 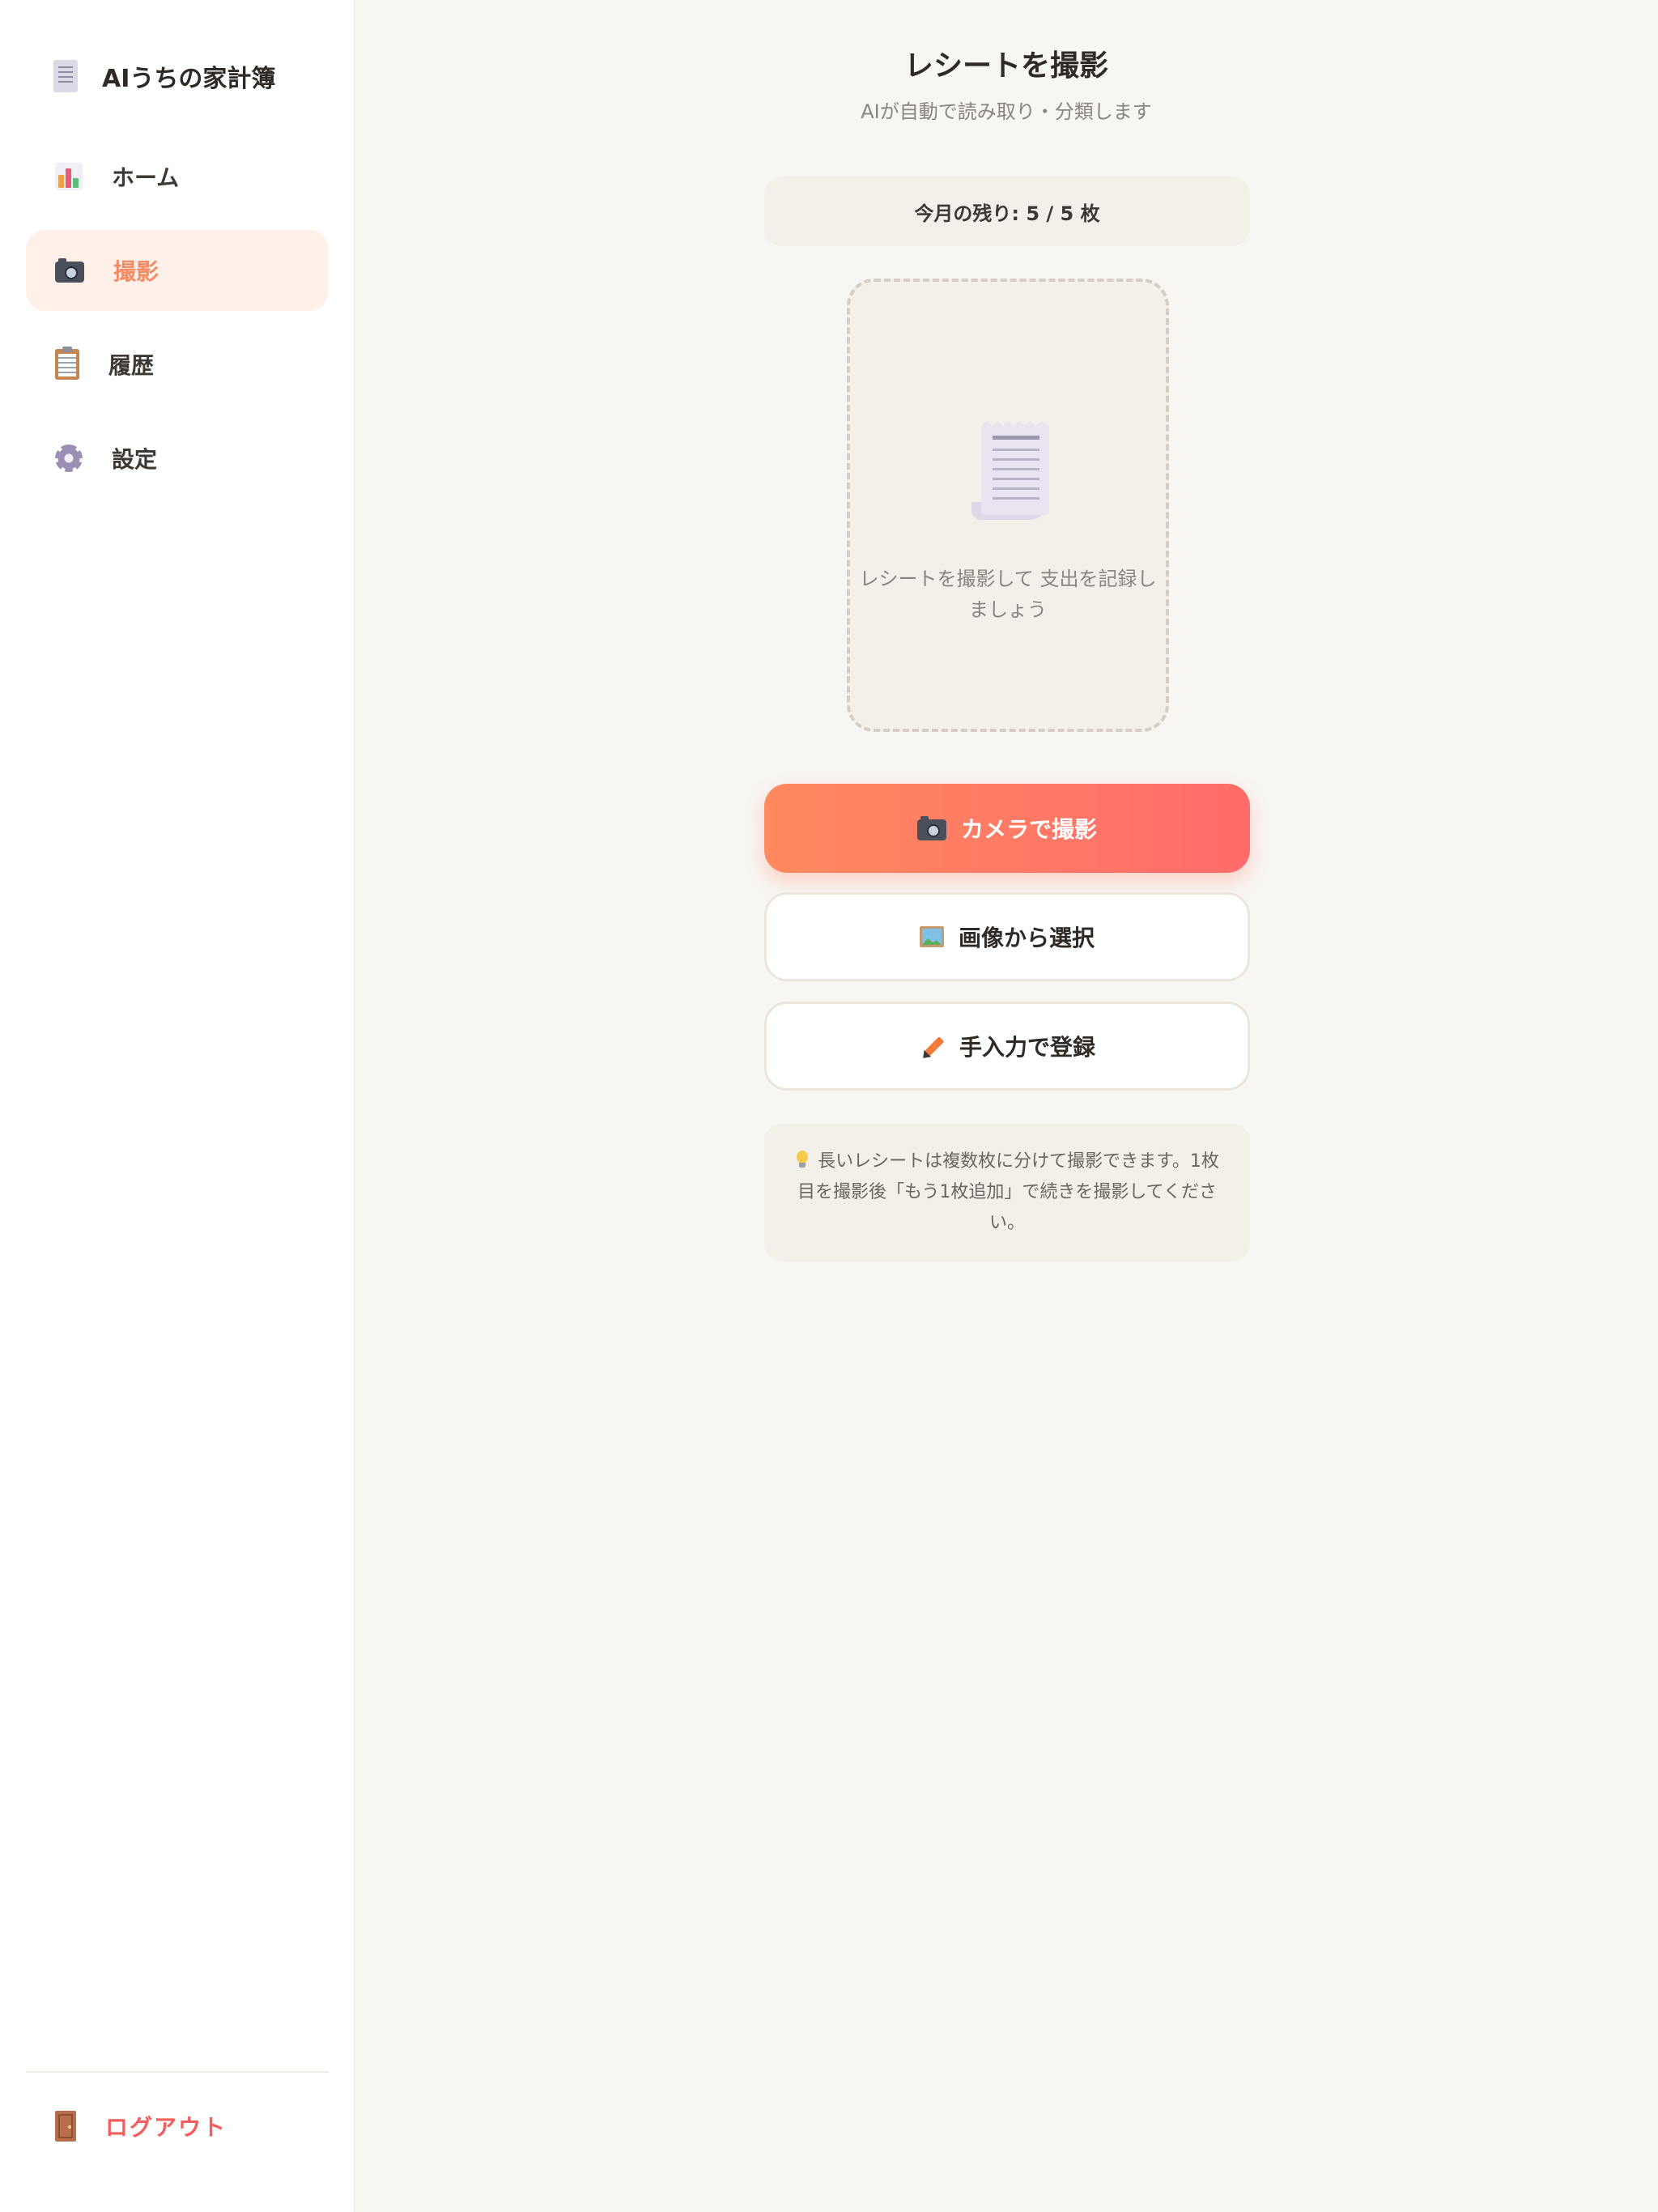 I want to click on manual-entry-label: 手入力で登録, so click(x=1027, y=1047).